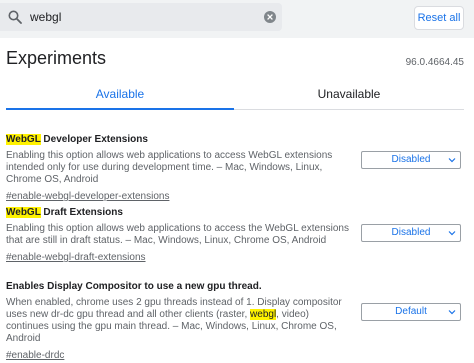  What do you see at coordinates (76, 257) in the screenshot?
I see `experiment-permalink: #enable-webgl-draft-extensions` at bounding box center [76, 257].